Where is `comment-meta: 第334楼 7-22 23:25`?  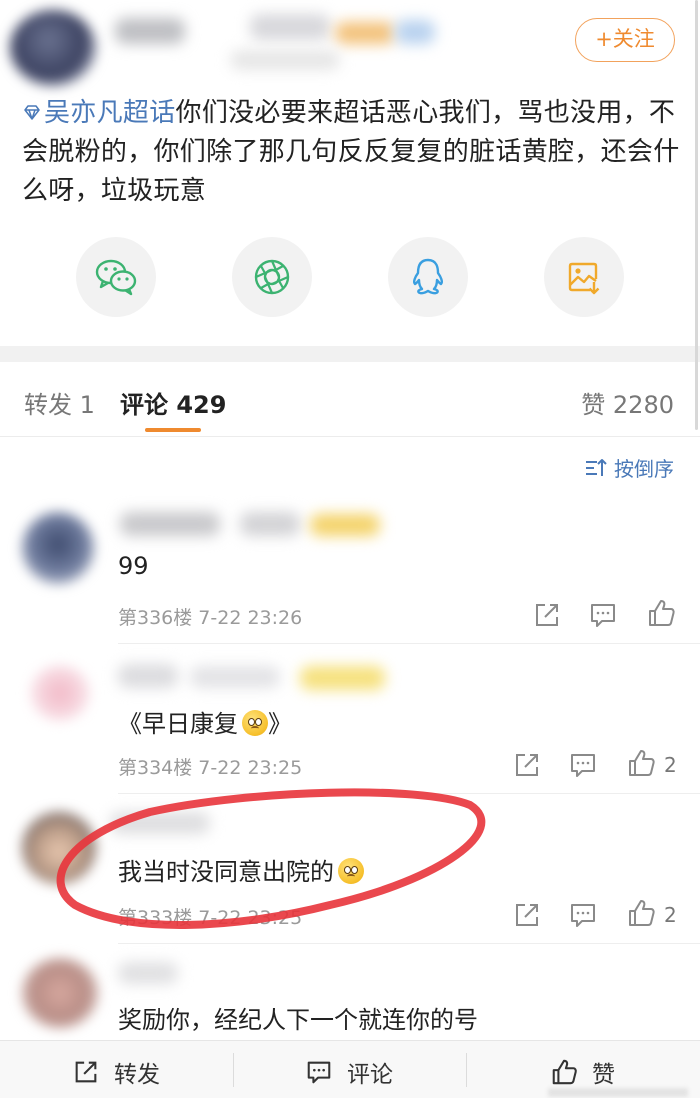 comment-meta: 第334楼 7-22 23:25 is located at coordinates (210, 768).